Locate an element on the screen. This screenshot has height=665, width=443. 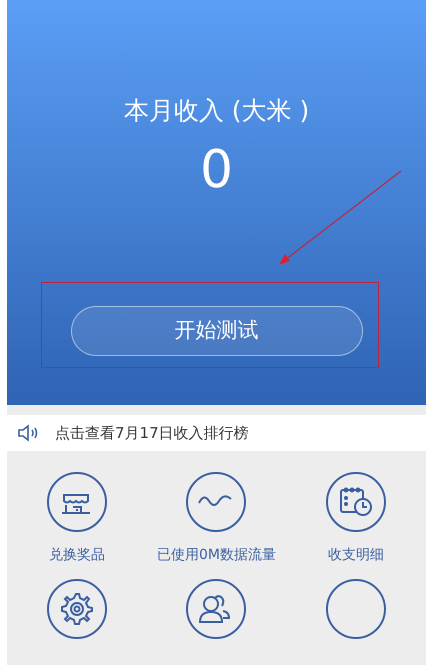
notice-bar: 点击查看7月17日收入排行榜 is located at coordinates (216, 433).